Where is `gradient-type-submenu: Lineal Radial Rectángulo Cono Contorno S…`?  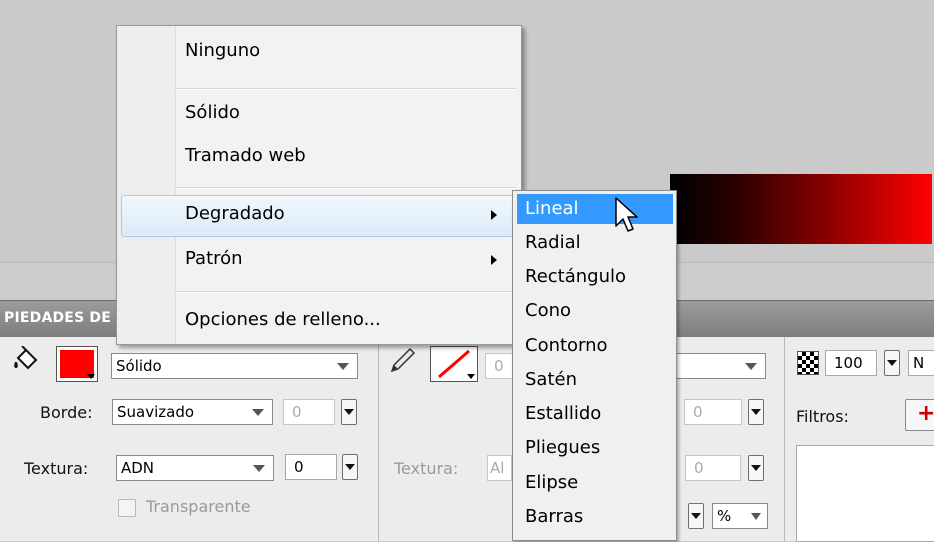 gradient-type-submenu: Lineal Radial Rectángulo Cono Contorno S… is located at coordinates (594, 365).